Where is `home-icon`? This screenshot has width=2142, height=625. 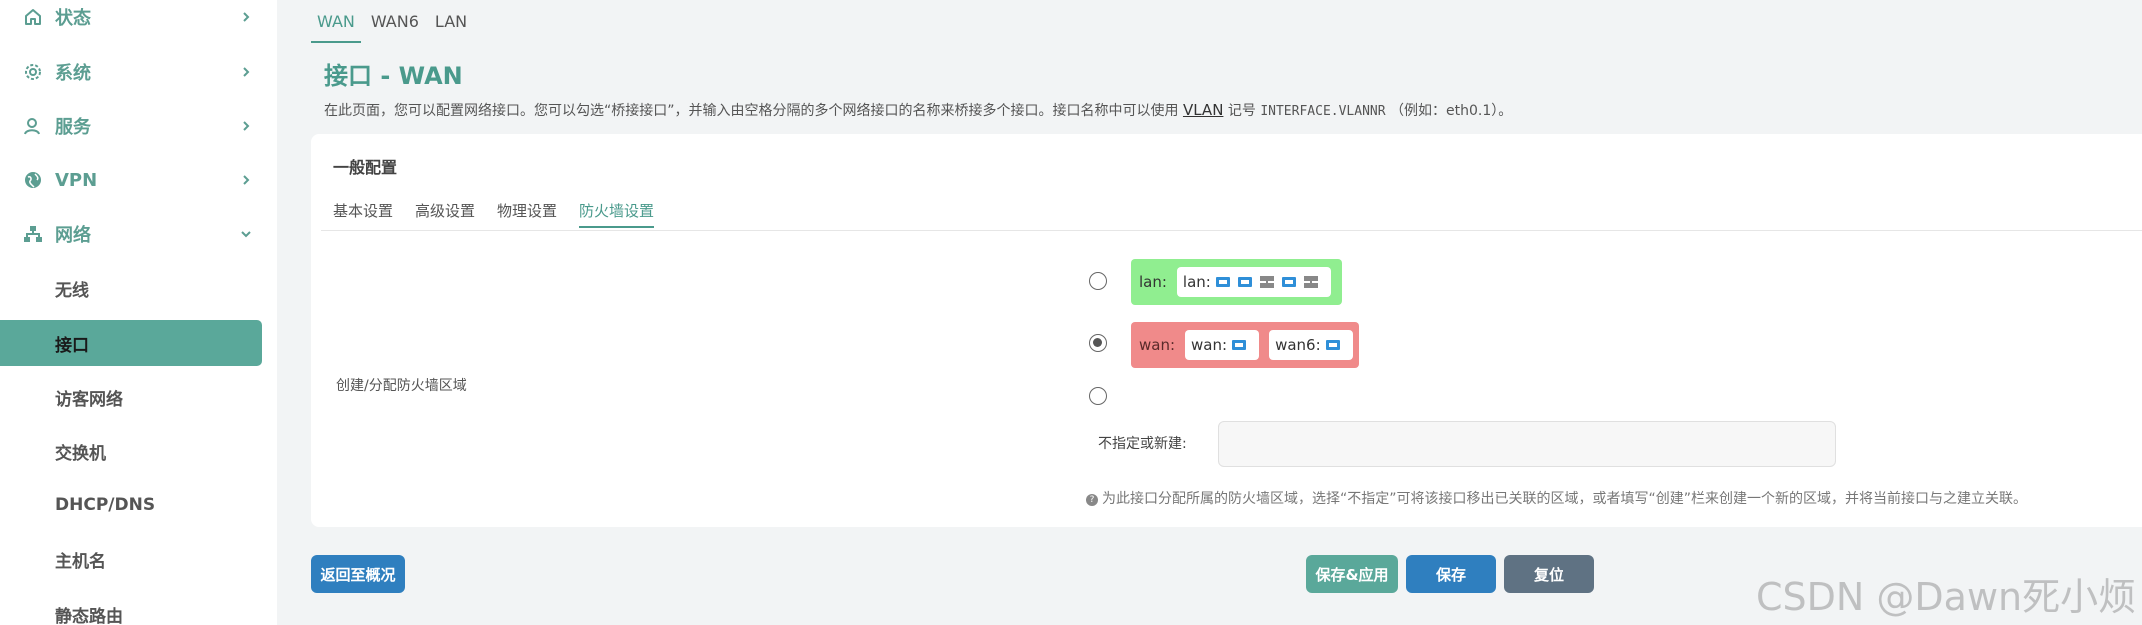 home-icon is located at coordinates (33, 17).